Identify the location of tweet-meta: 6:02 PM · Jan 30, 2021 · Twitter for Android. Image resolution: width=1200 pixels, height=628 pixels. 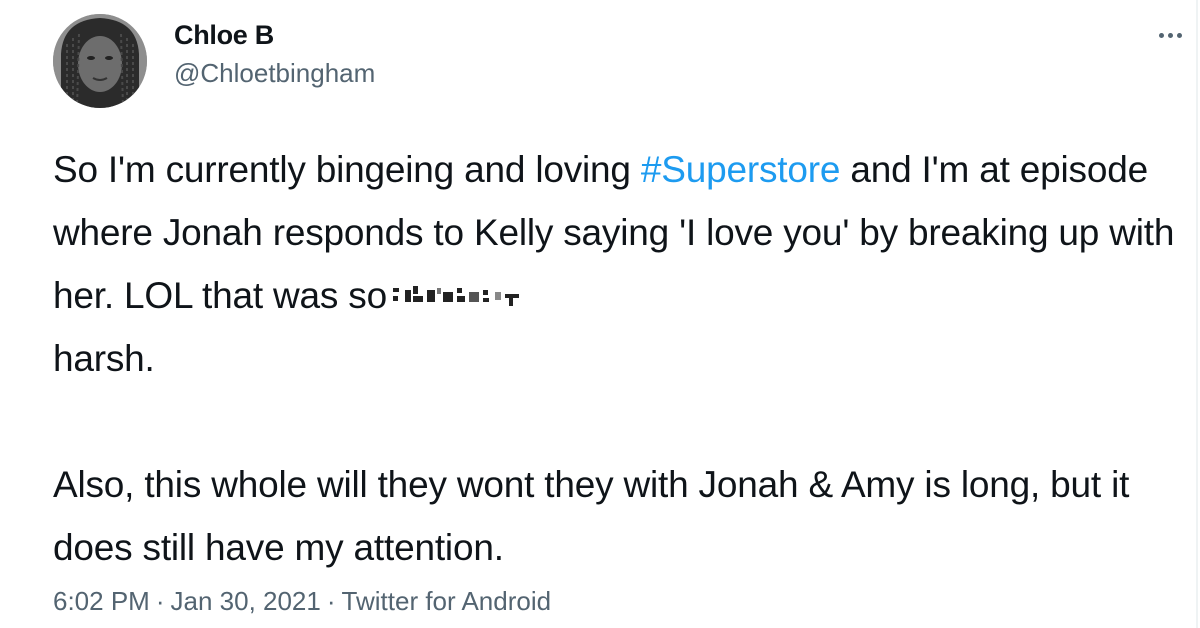
(302, 601).